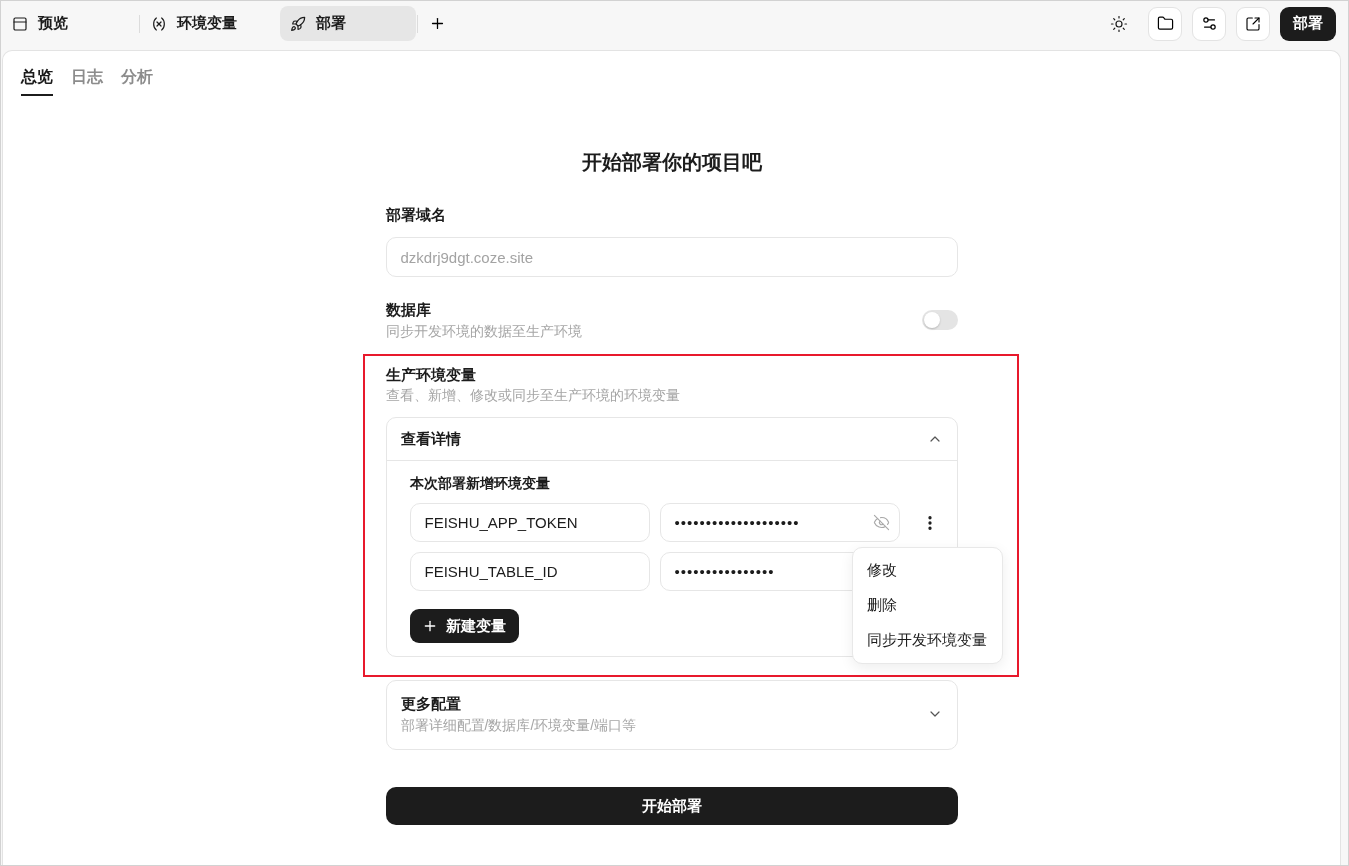 This screenshot has height=866, width=1349. I want to click on variable-icon, so click(159, 23).